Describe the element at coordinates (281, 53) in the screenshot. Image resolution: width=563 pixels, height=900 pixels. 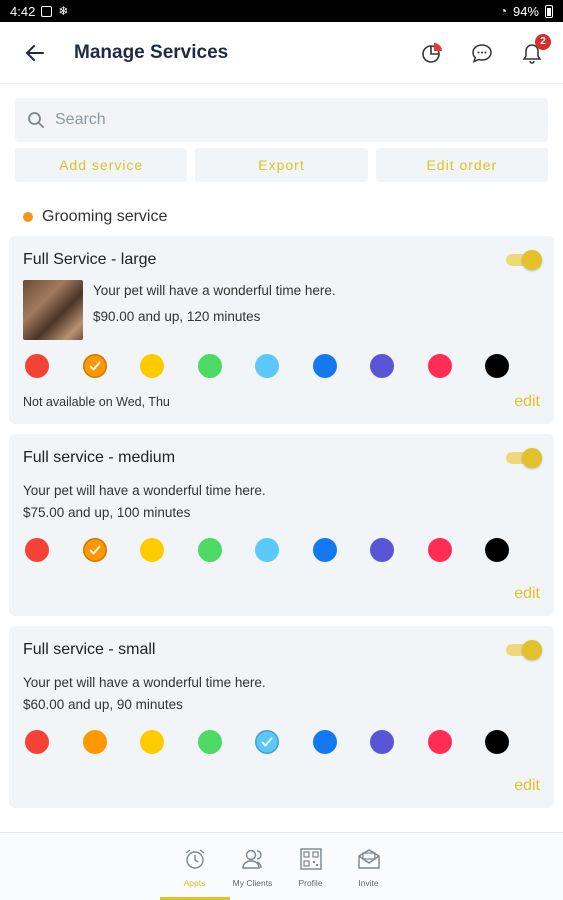
I see `app-bar: Manage Services 2` at that location.